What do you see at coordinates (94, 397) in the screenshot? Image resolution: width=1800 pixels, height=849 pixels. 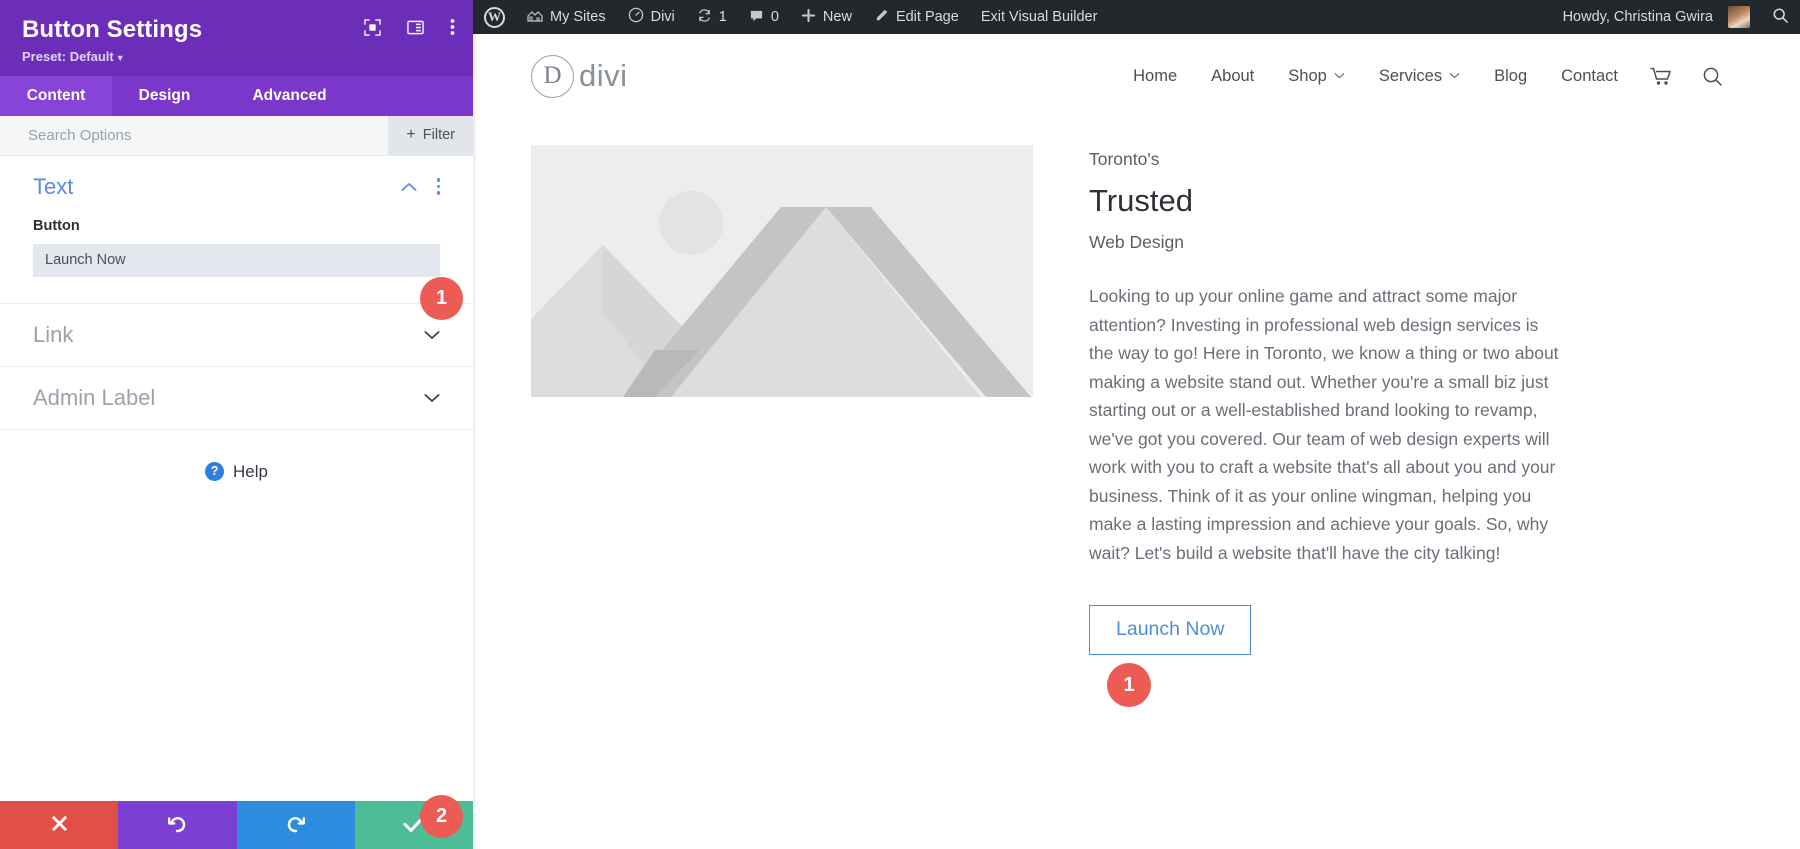 I see `section-admin-label-title: Admin Label` at bounding box center [94, 397].